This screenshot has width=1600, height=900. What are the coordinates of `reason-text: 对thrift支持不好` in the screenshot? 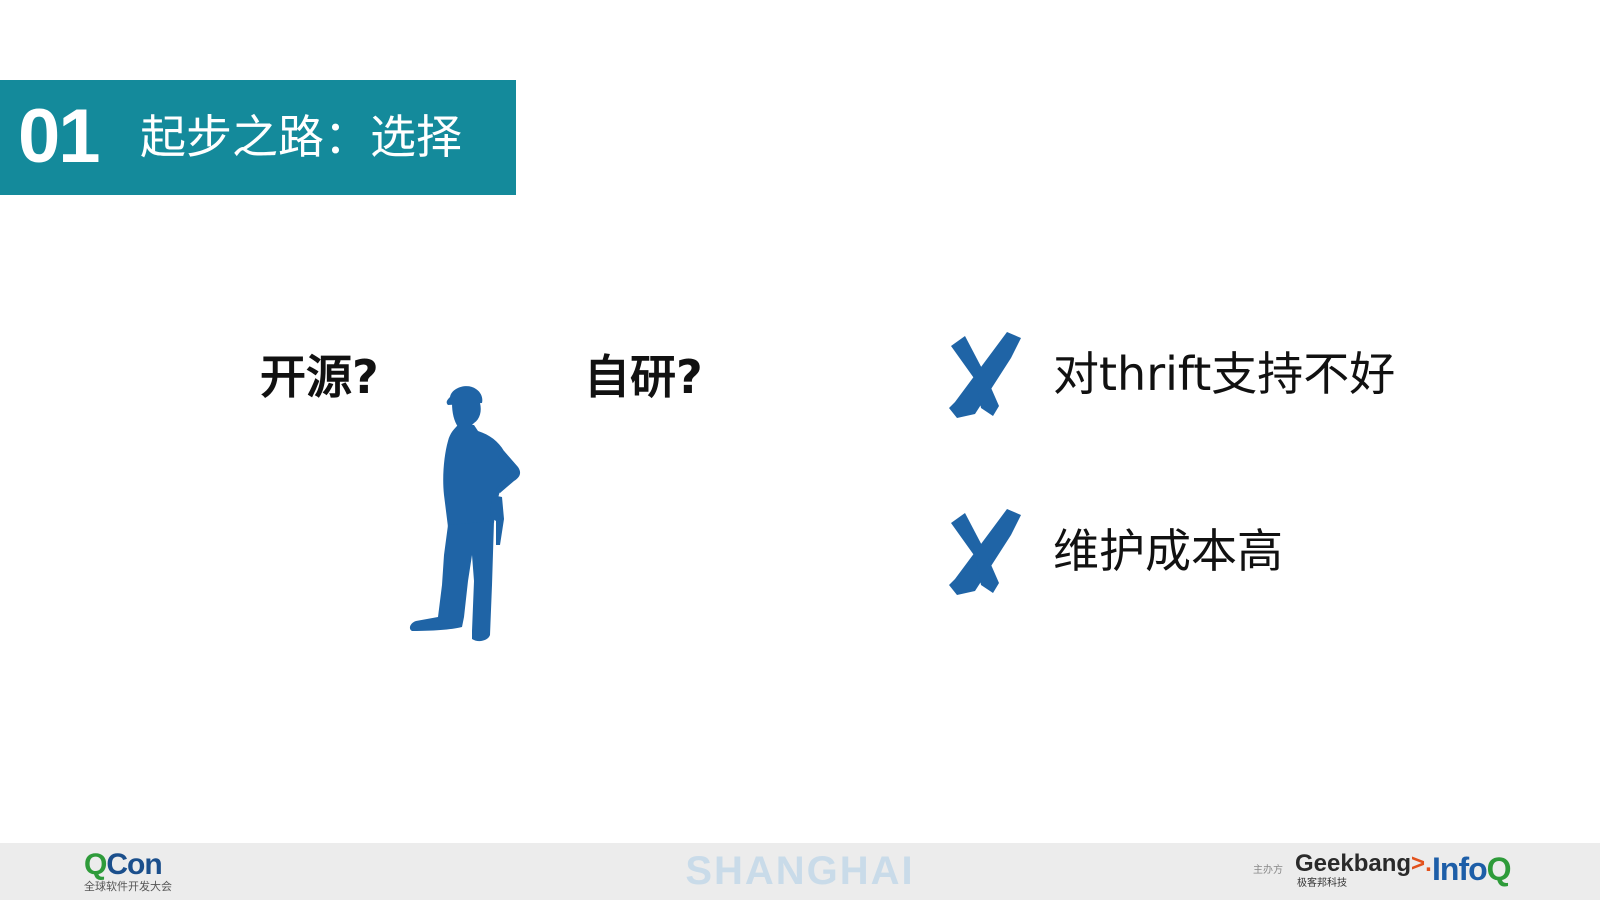 It's located at (1224, 374).